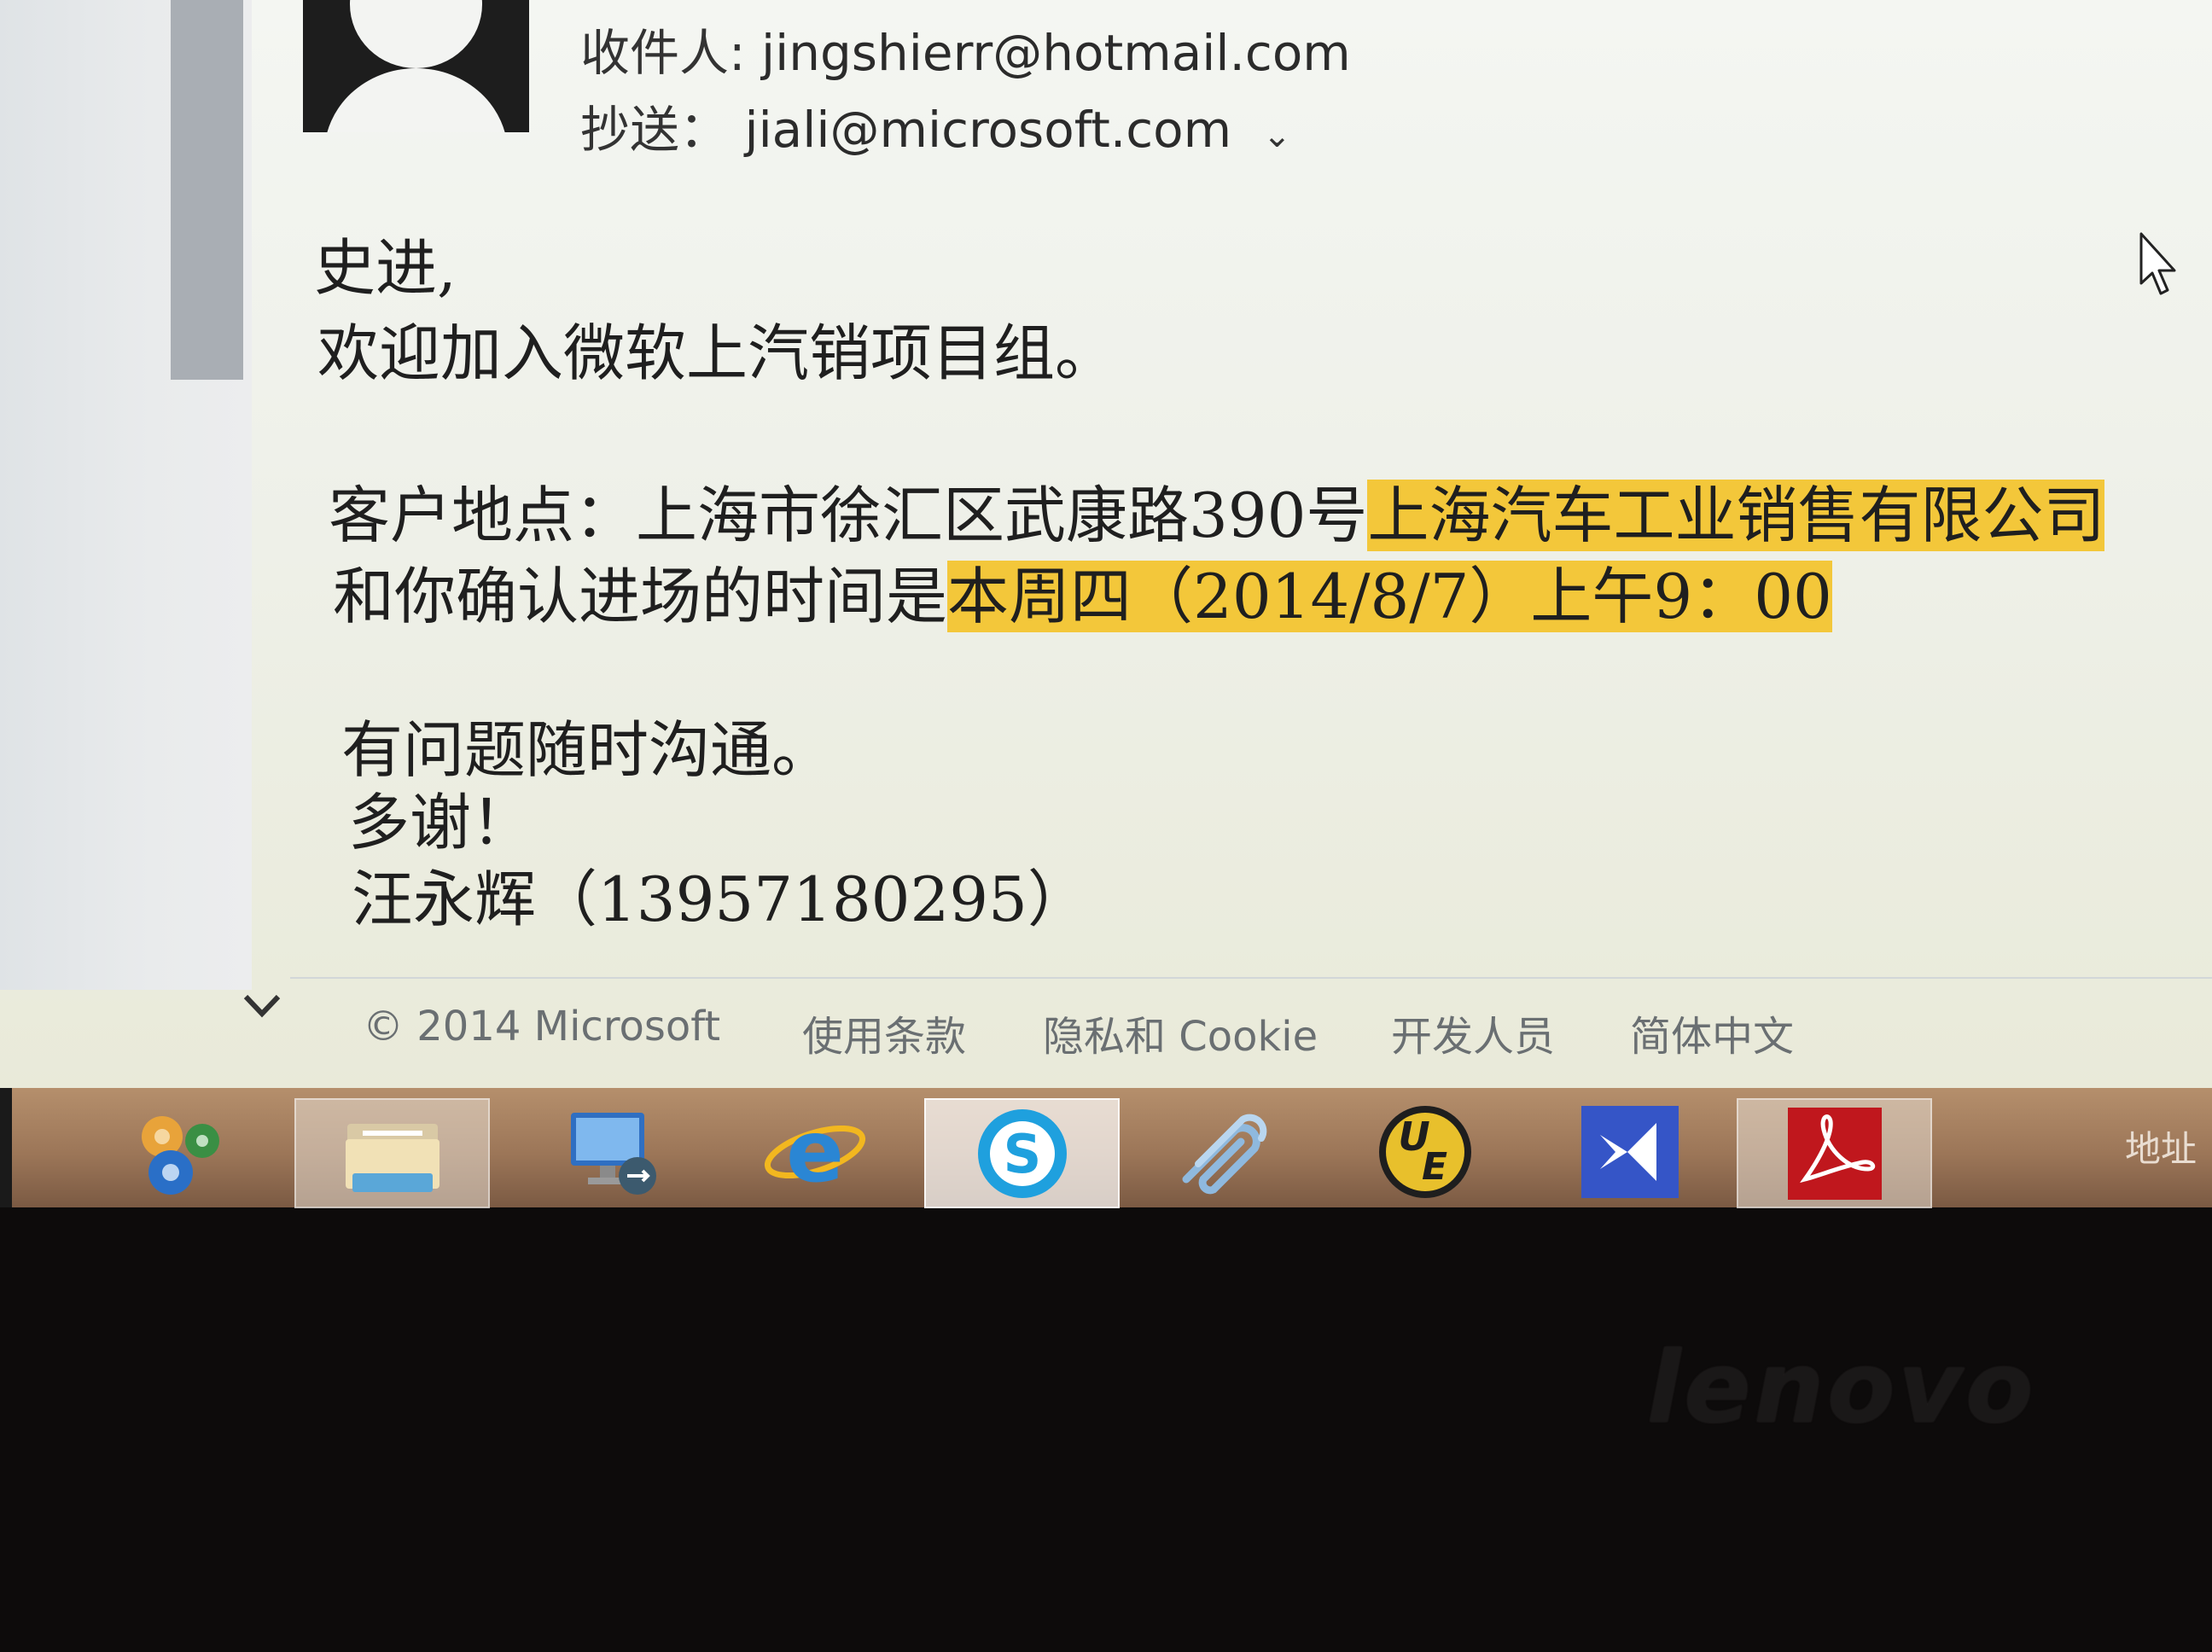  Describe the element at coordinates (262, 1007) in the screenshot. I see `chevron-down-icon` at that location.